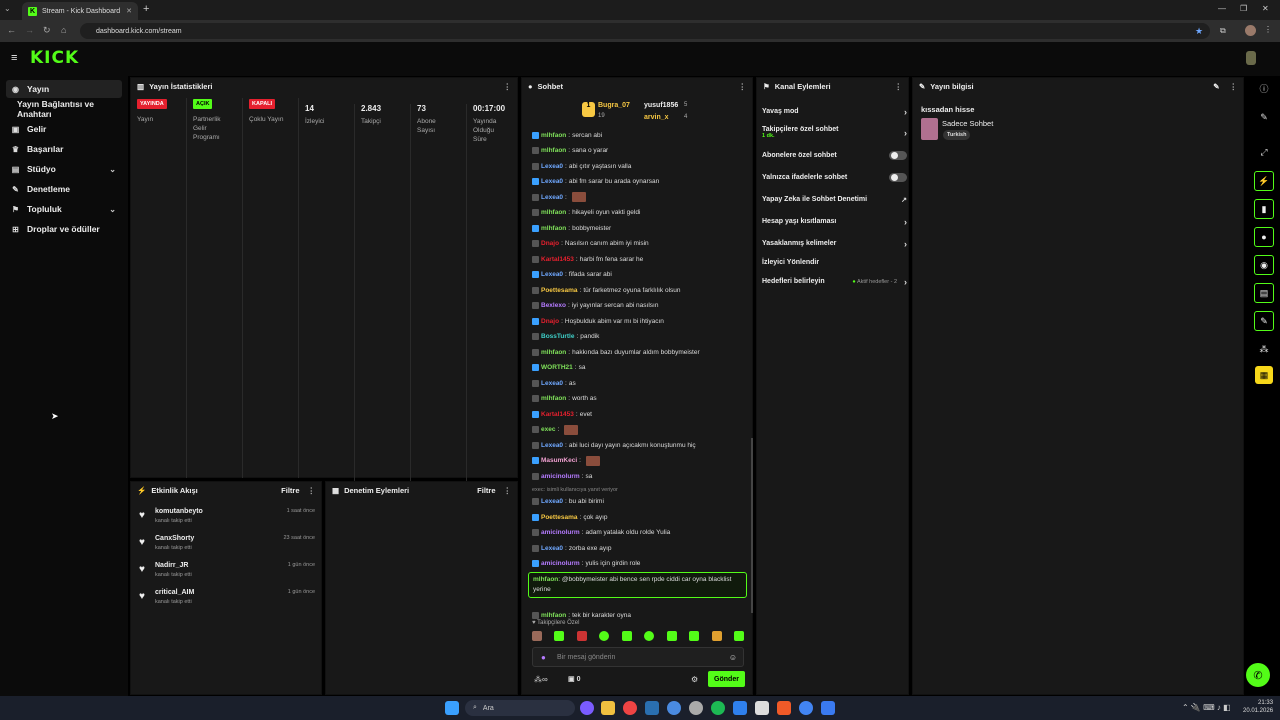 This screenshot has width=1280, height=720. What do you see at coordinates (1264, 293) in the screenshot?
I see `stack-rail-icon: ▤` at bounding box center [1264, 293].